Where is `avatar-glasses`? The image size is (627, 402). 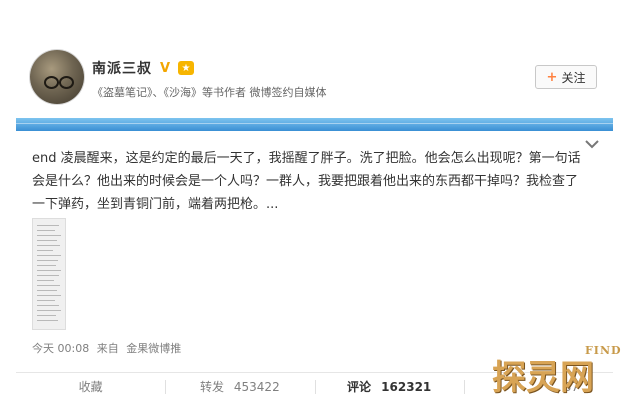 avatar-glasses is located at coordinates (59, 82).